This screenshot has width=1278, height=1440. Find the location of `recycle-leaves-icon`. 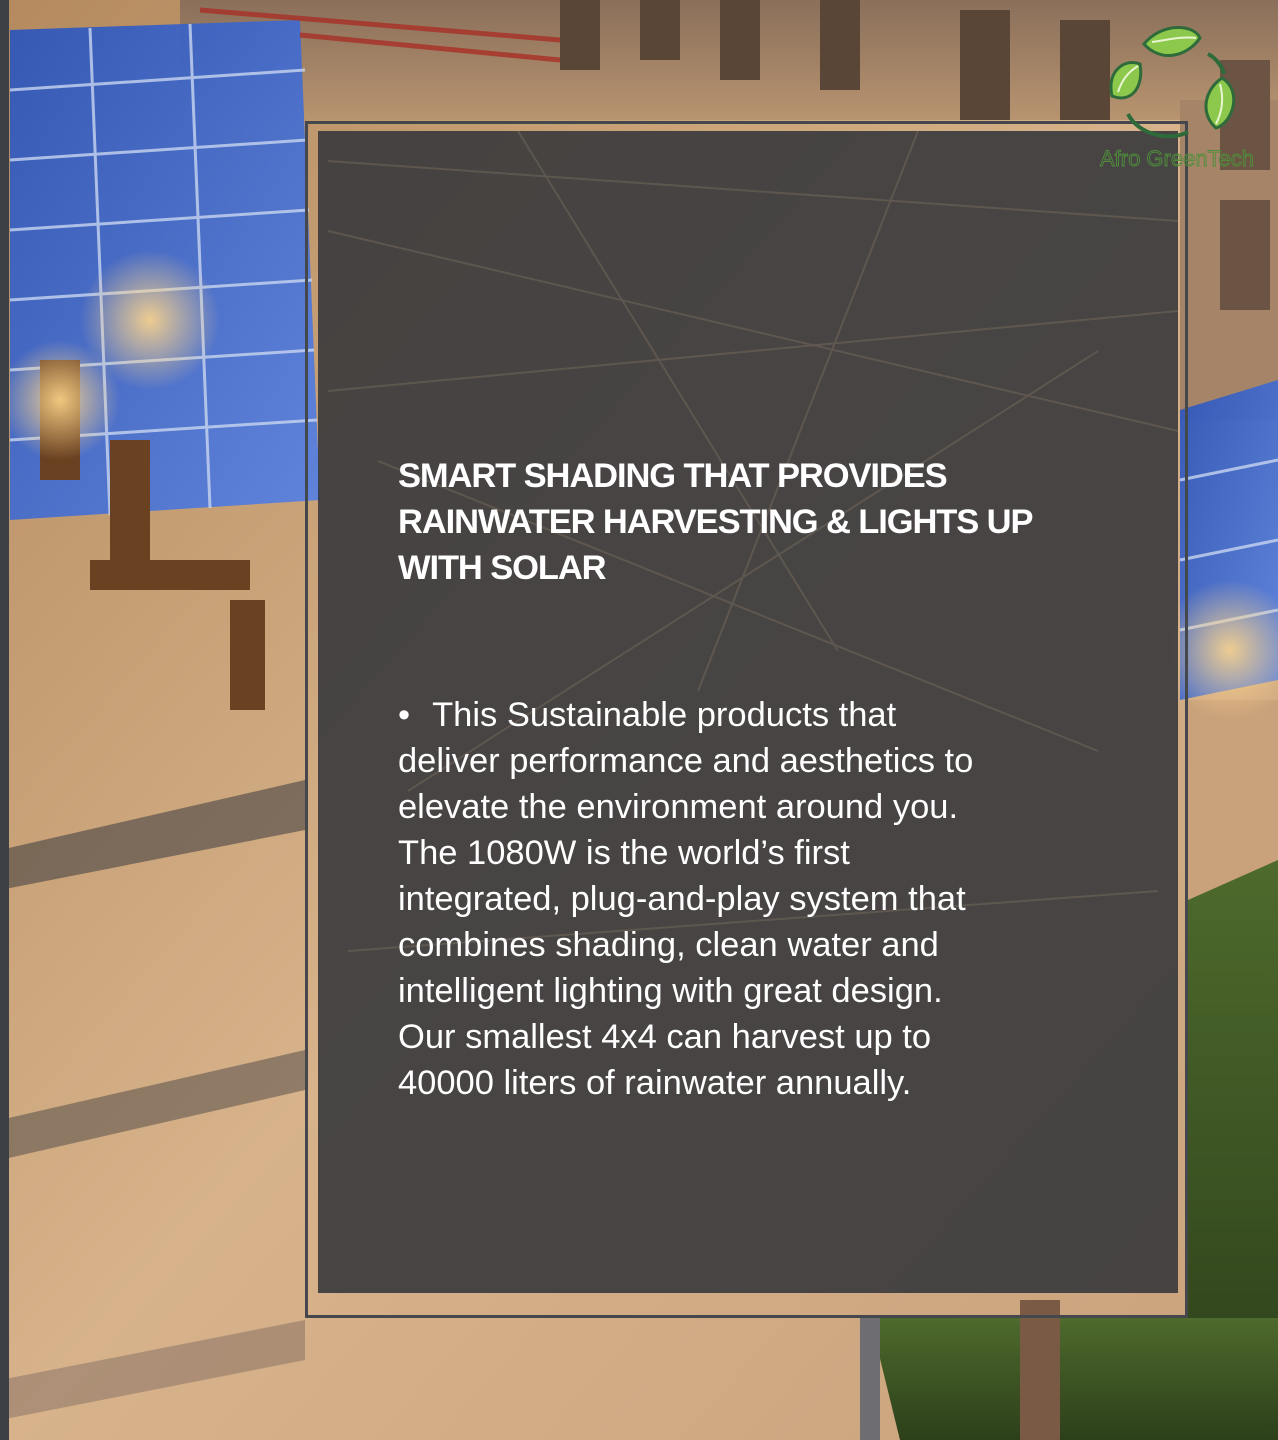

recycle-leaves-icon is located at coordinates (1172, 82).